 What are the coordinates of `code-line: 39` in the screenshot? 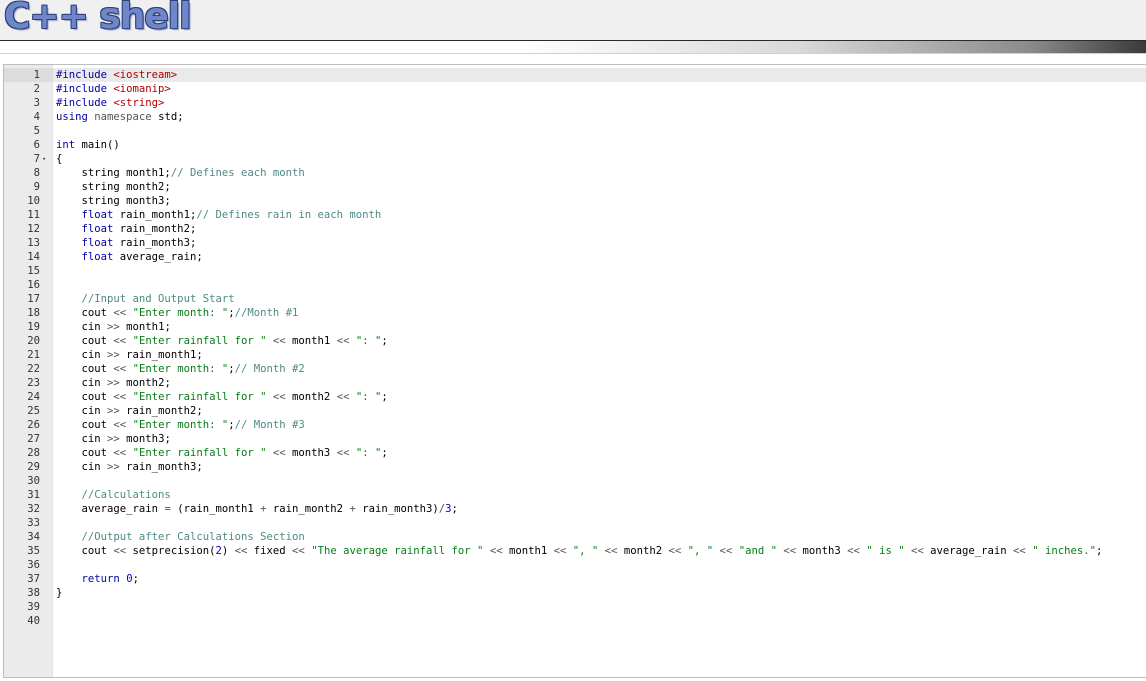 It's located at (575, 607).